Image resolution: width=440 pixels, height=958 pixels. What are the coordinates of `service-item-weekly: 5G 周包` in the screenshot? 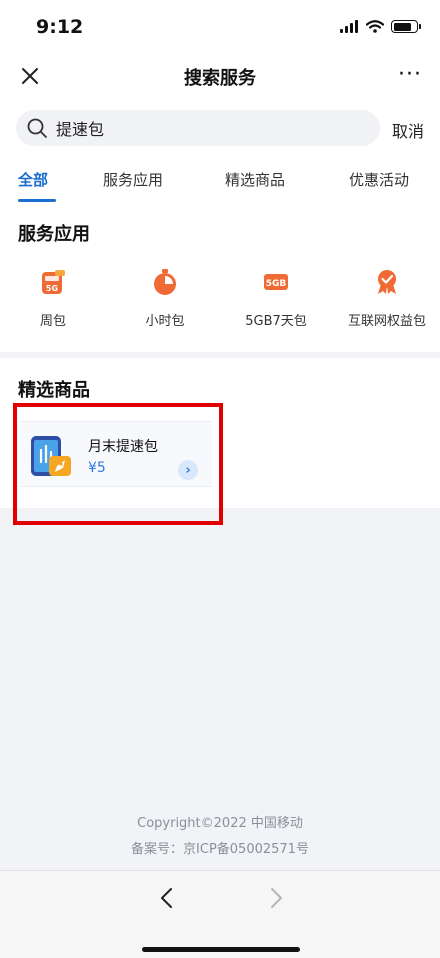 It's located at (53, 298).